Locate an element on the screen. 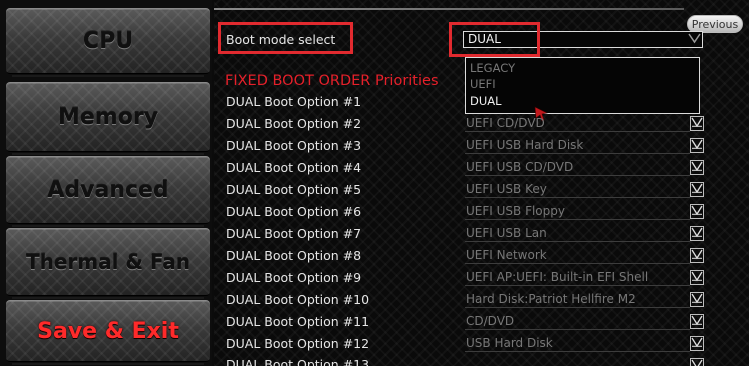 This screenshot has height=366, width=749. dropdown-option-uefi: UEFI is located at coordinates (483, 84).